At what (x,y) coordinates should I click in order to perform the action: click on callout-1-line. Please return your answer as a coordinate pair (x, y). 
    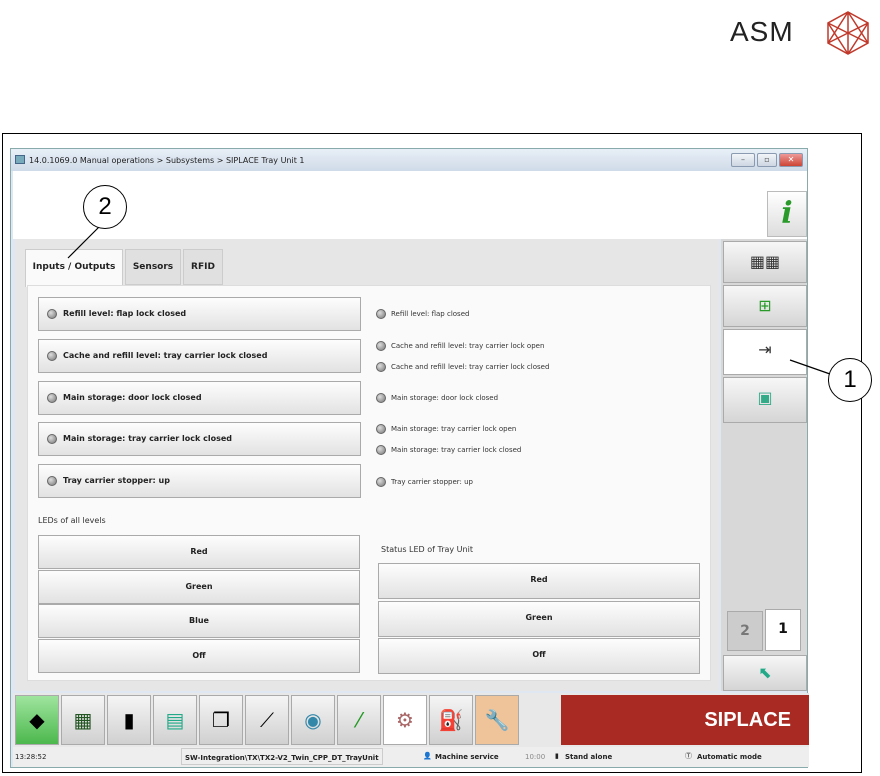
    Looking at the image, I should click on (810, 367).